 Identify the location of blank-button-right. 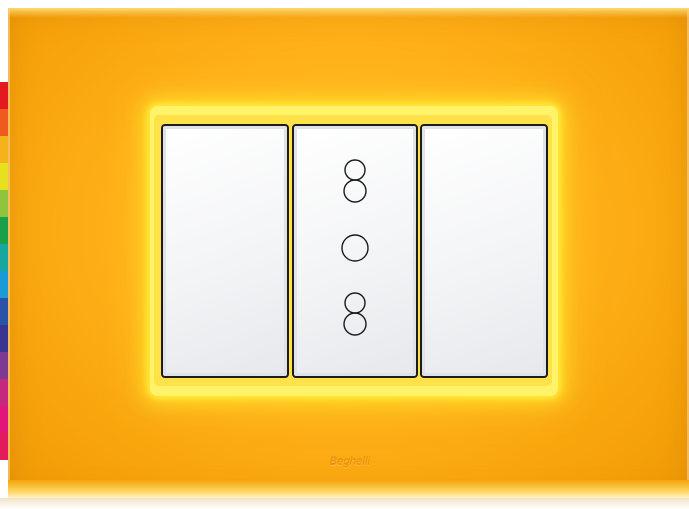
(484, 251).